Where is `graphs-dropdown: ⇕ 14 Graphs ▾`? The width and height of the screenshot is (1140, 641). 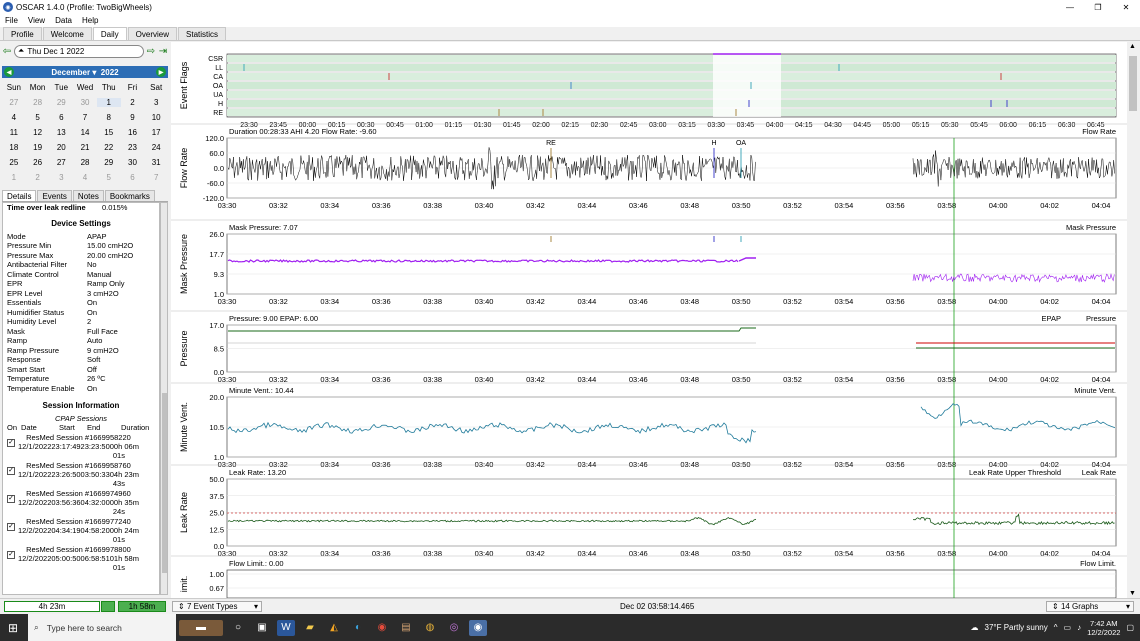
graphs-dropdown: ⇕ 14 Graphs ▾ is located at coordinates (1090, 606).